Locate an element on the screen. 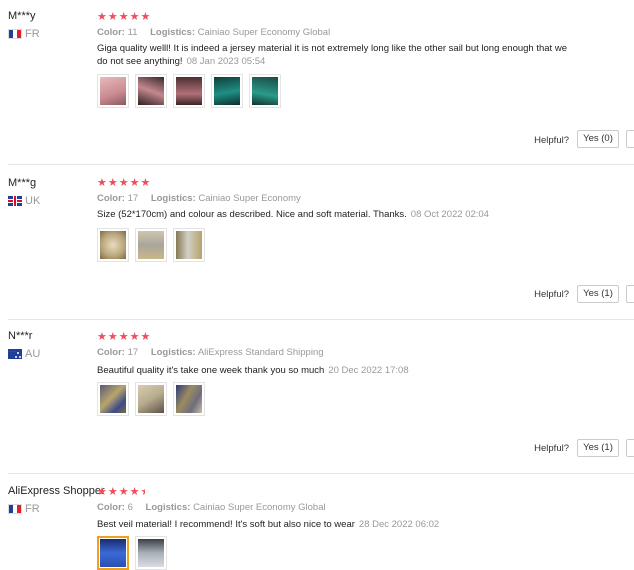 The width and height of the screenshot is (634, 570). reviewer-name: M***g is located at coordinates (22, 183).